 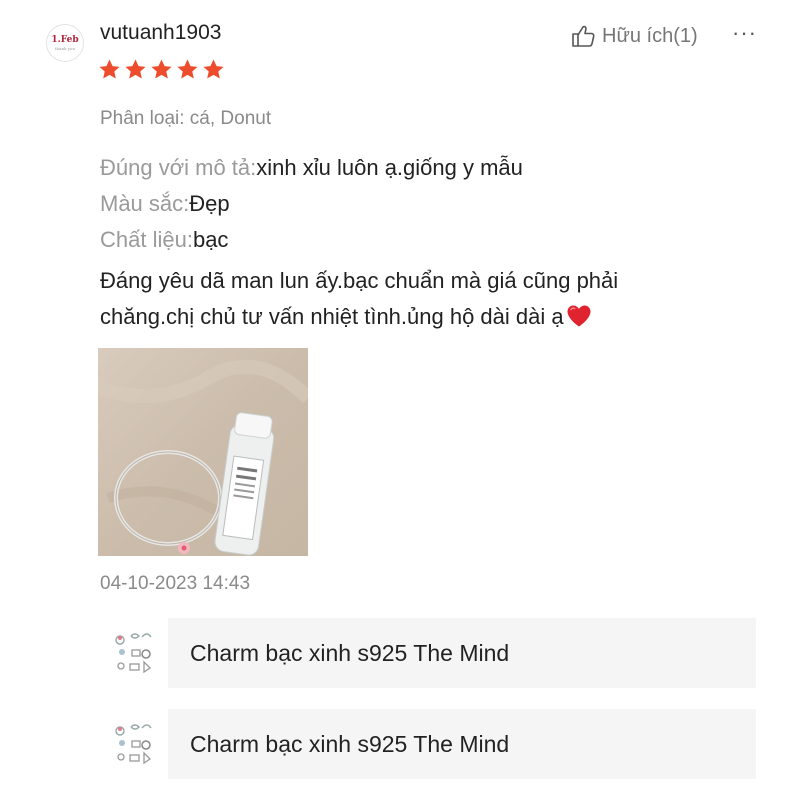 What do you see at coordinates (209, 203) in the screenshot?
I see `attribute-value: Đẹp` at bounding box center [209, 203].